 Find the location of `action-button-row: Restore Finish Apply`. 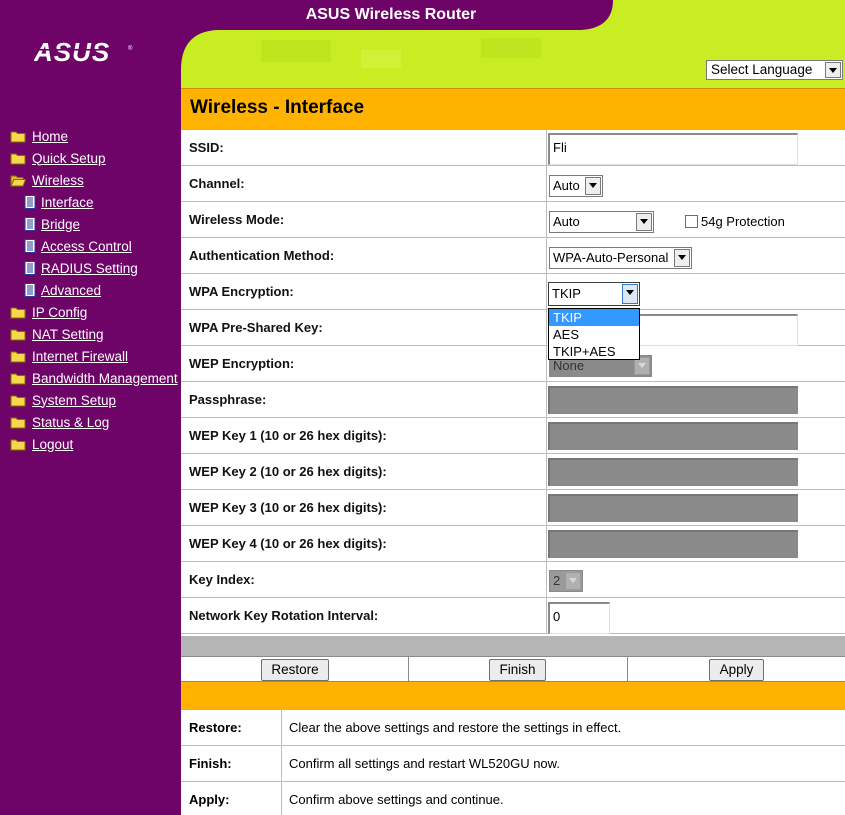

action-button-row: Restore Finish Apply is located at coordinates (513, 669).